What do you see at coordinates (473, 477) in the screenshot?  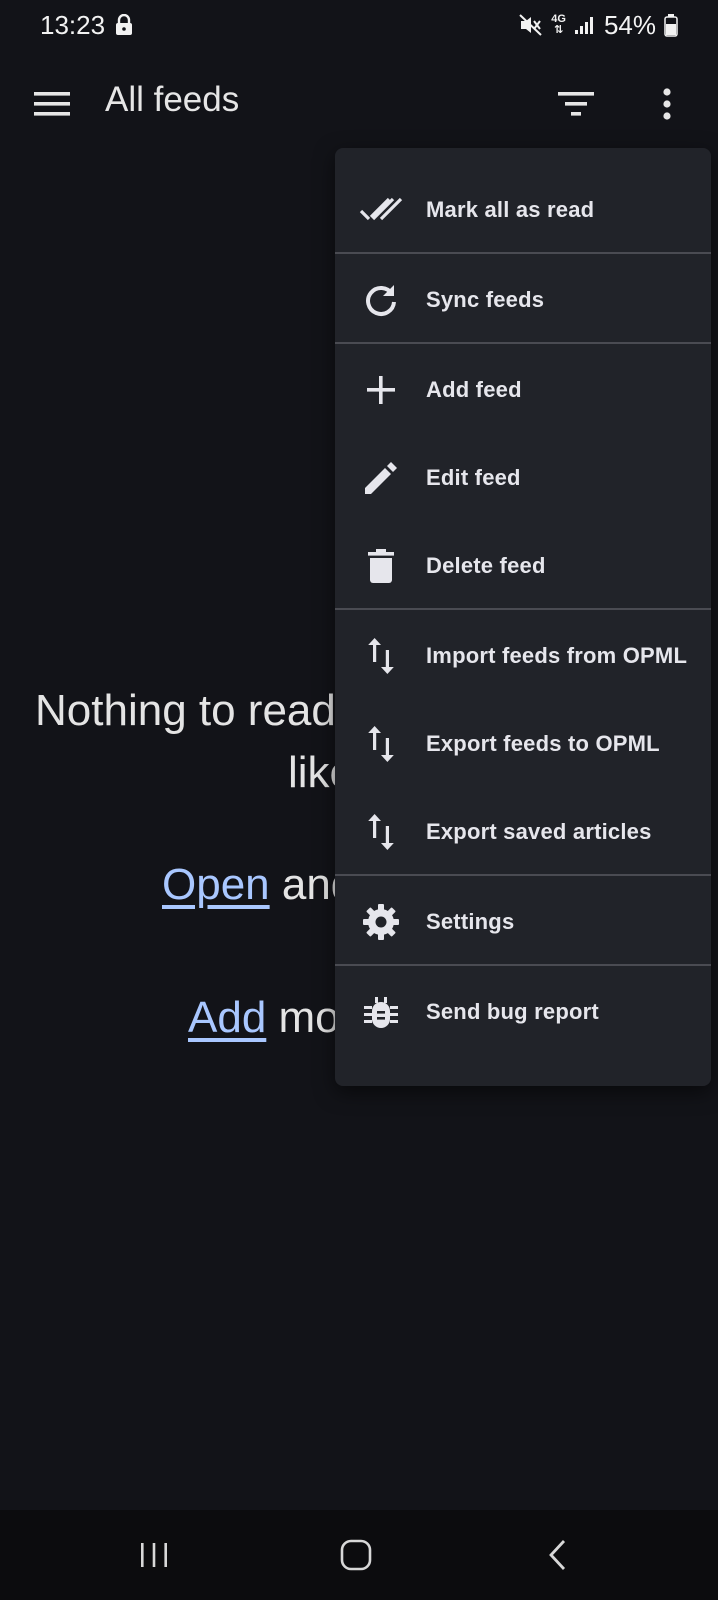 I see `menu-label: Edit feed` at bounding box center [473, 477].